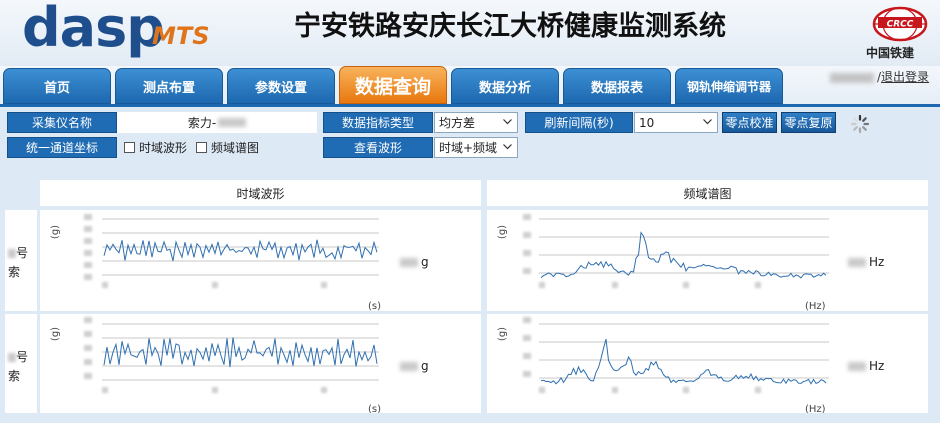  Describe the element at coordinates (877, 262) in the screenshot. I see `channel-1-freq-unit: Hz` at that location.